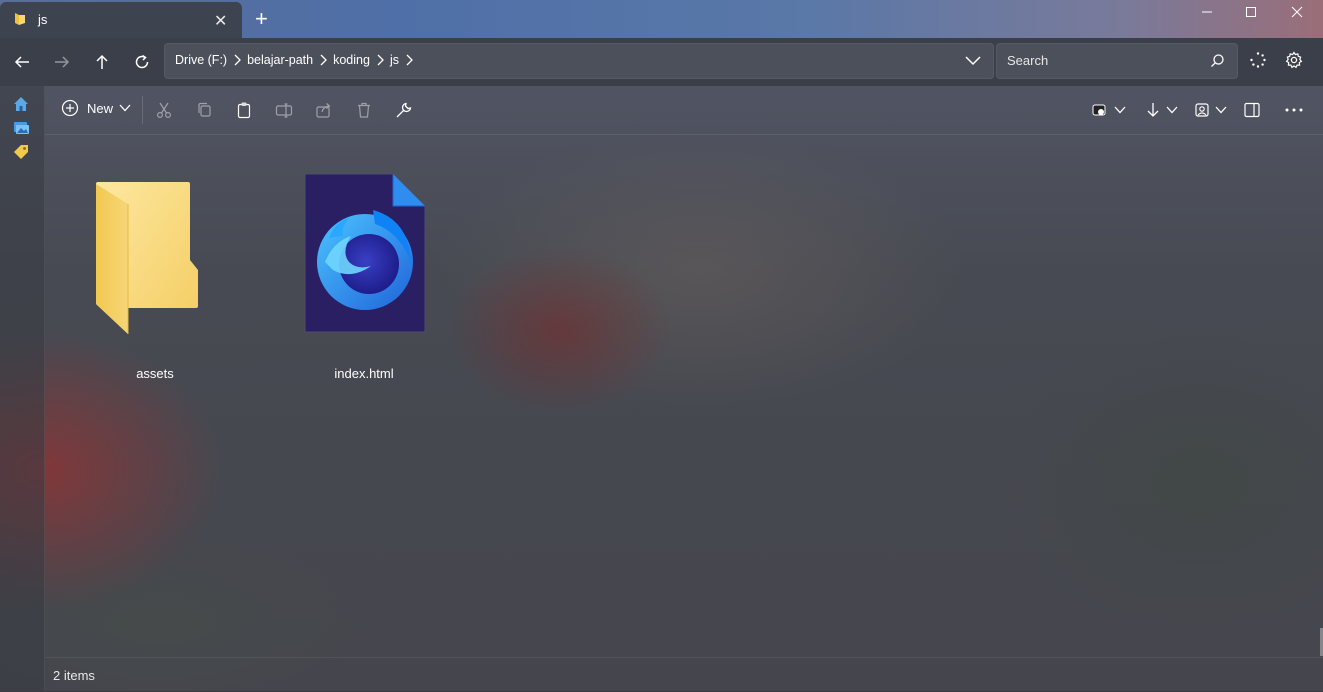 Image resolution: width=1323 pixels, height=692 pixels. I want to click on close-window-button, so click(1297, 12).